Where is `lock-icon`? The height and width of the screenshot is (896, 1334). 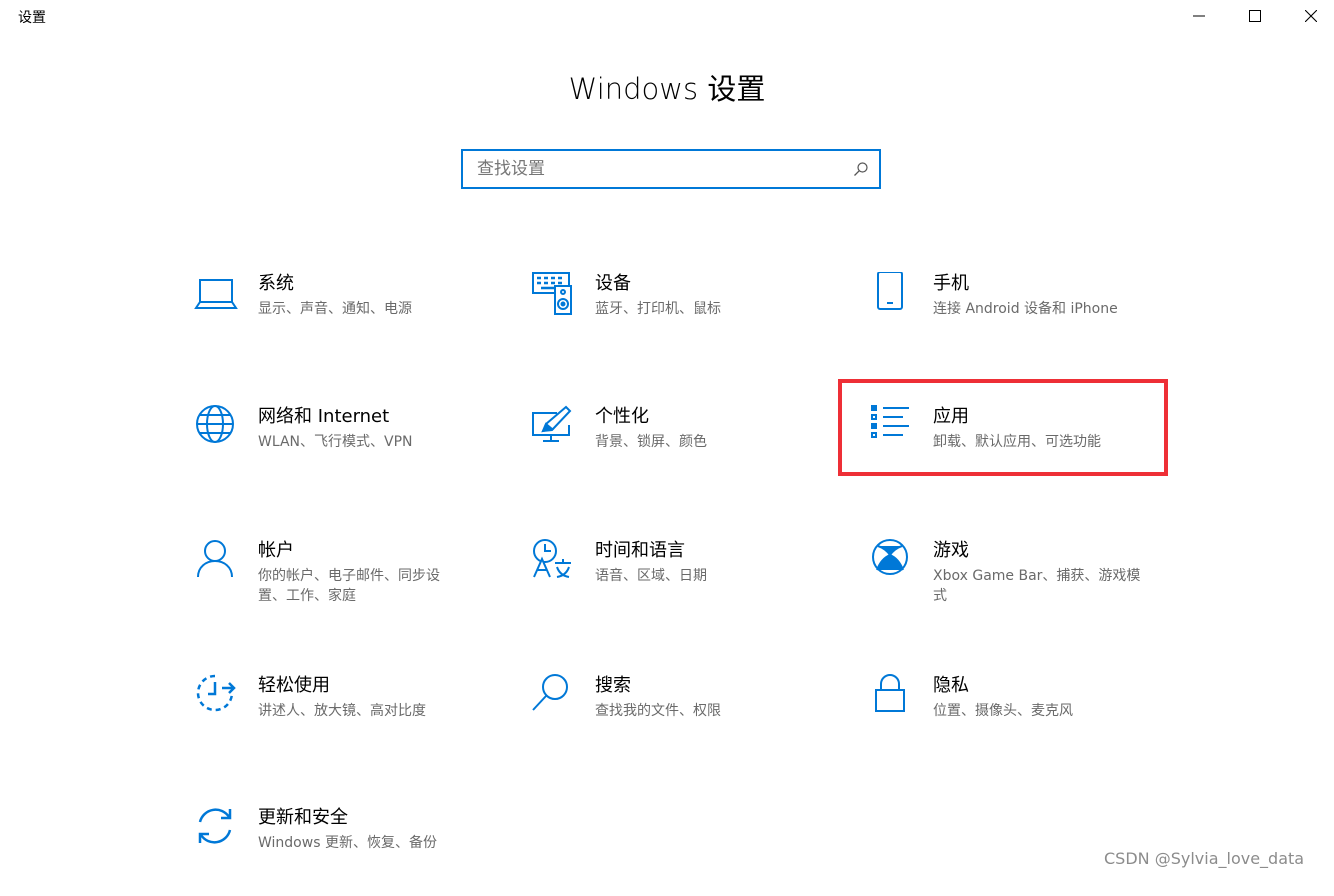
lock-icon is located at coordinates (891, 696).